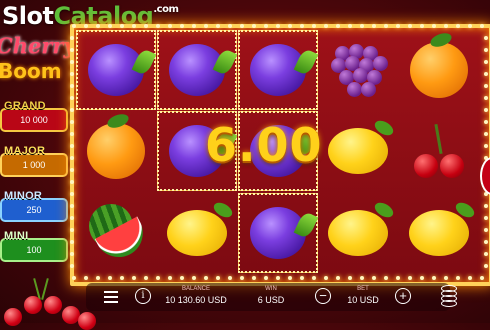 Image resolution: width=490 pixels, height=330 pixels. Describe the element at coordinates (403, 296) in the screenshot. I see `bet-increase-button: +` at that location.